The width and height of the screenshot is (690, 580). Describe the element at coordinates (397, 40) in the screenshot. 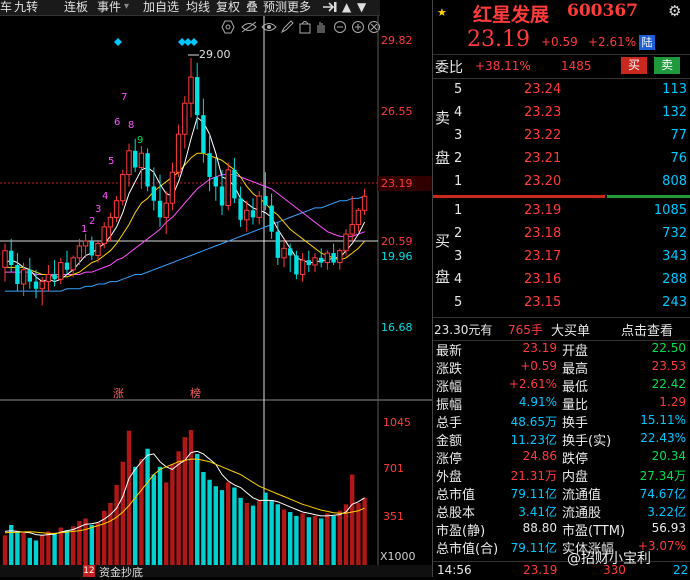

I see `price-label-high: 29.82` at that location.